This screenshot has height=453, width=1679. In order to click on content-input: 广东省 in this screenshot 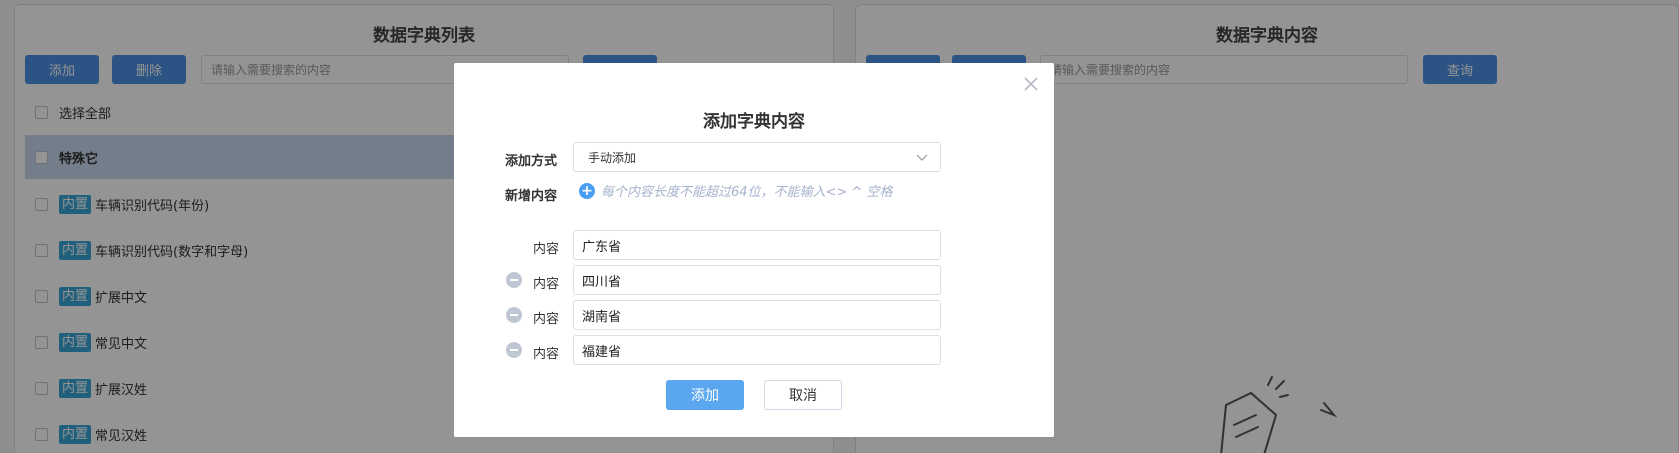, I will do `click(757, 245)`.